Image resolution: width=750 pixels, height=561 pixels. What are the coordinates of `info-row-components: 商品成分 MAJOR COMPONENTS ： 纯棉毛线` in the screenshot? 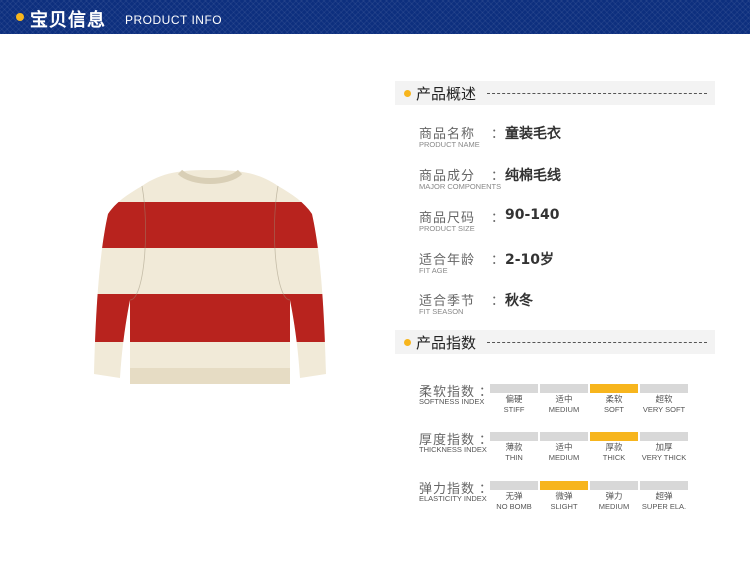 It's located at (569, 182).